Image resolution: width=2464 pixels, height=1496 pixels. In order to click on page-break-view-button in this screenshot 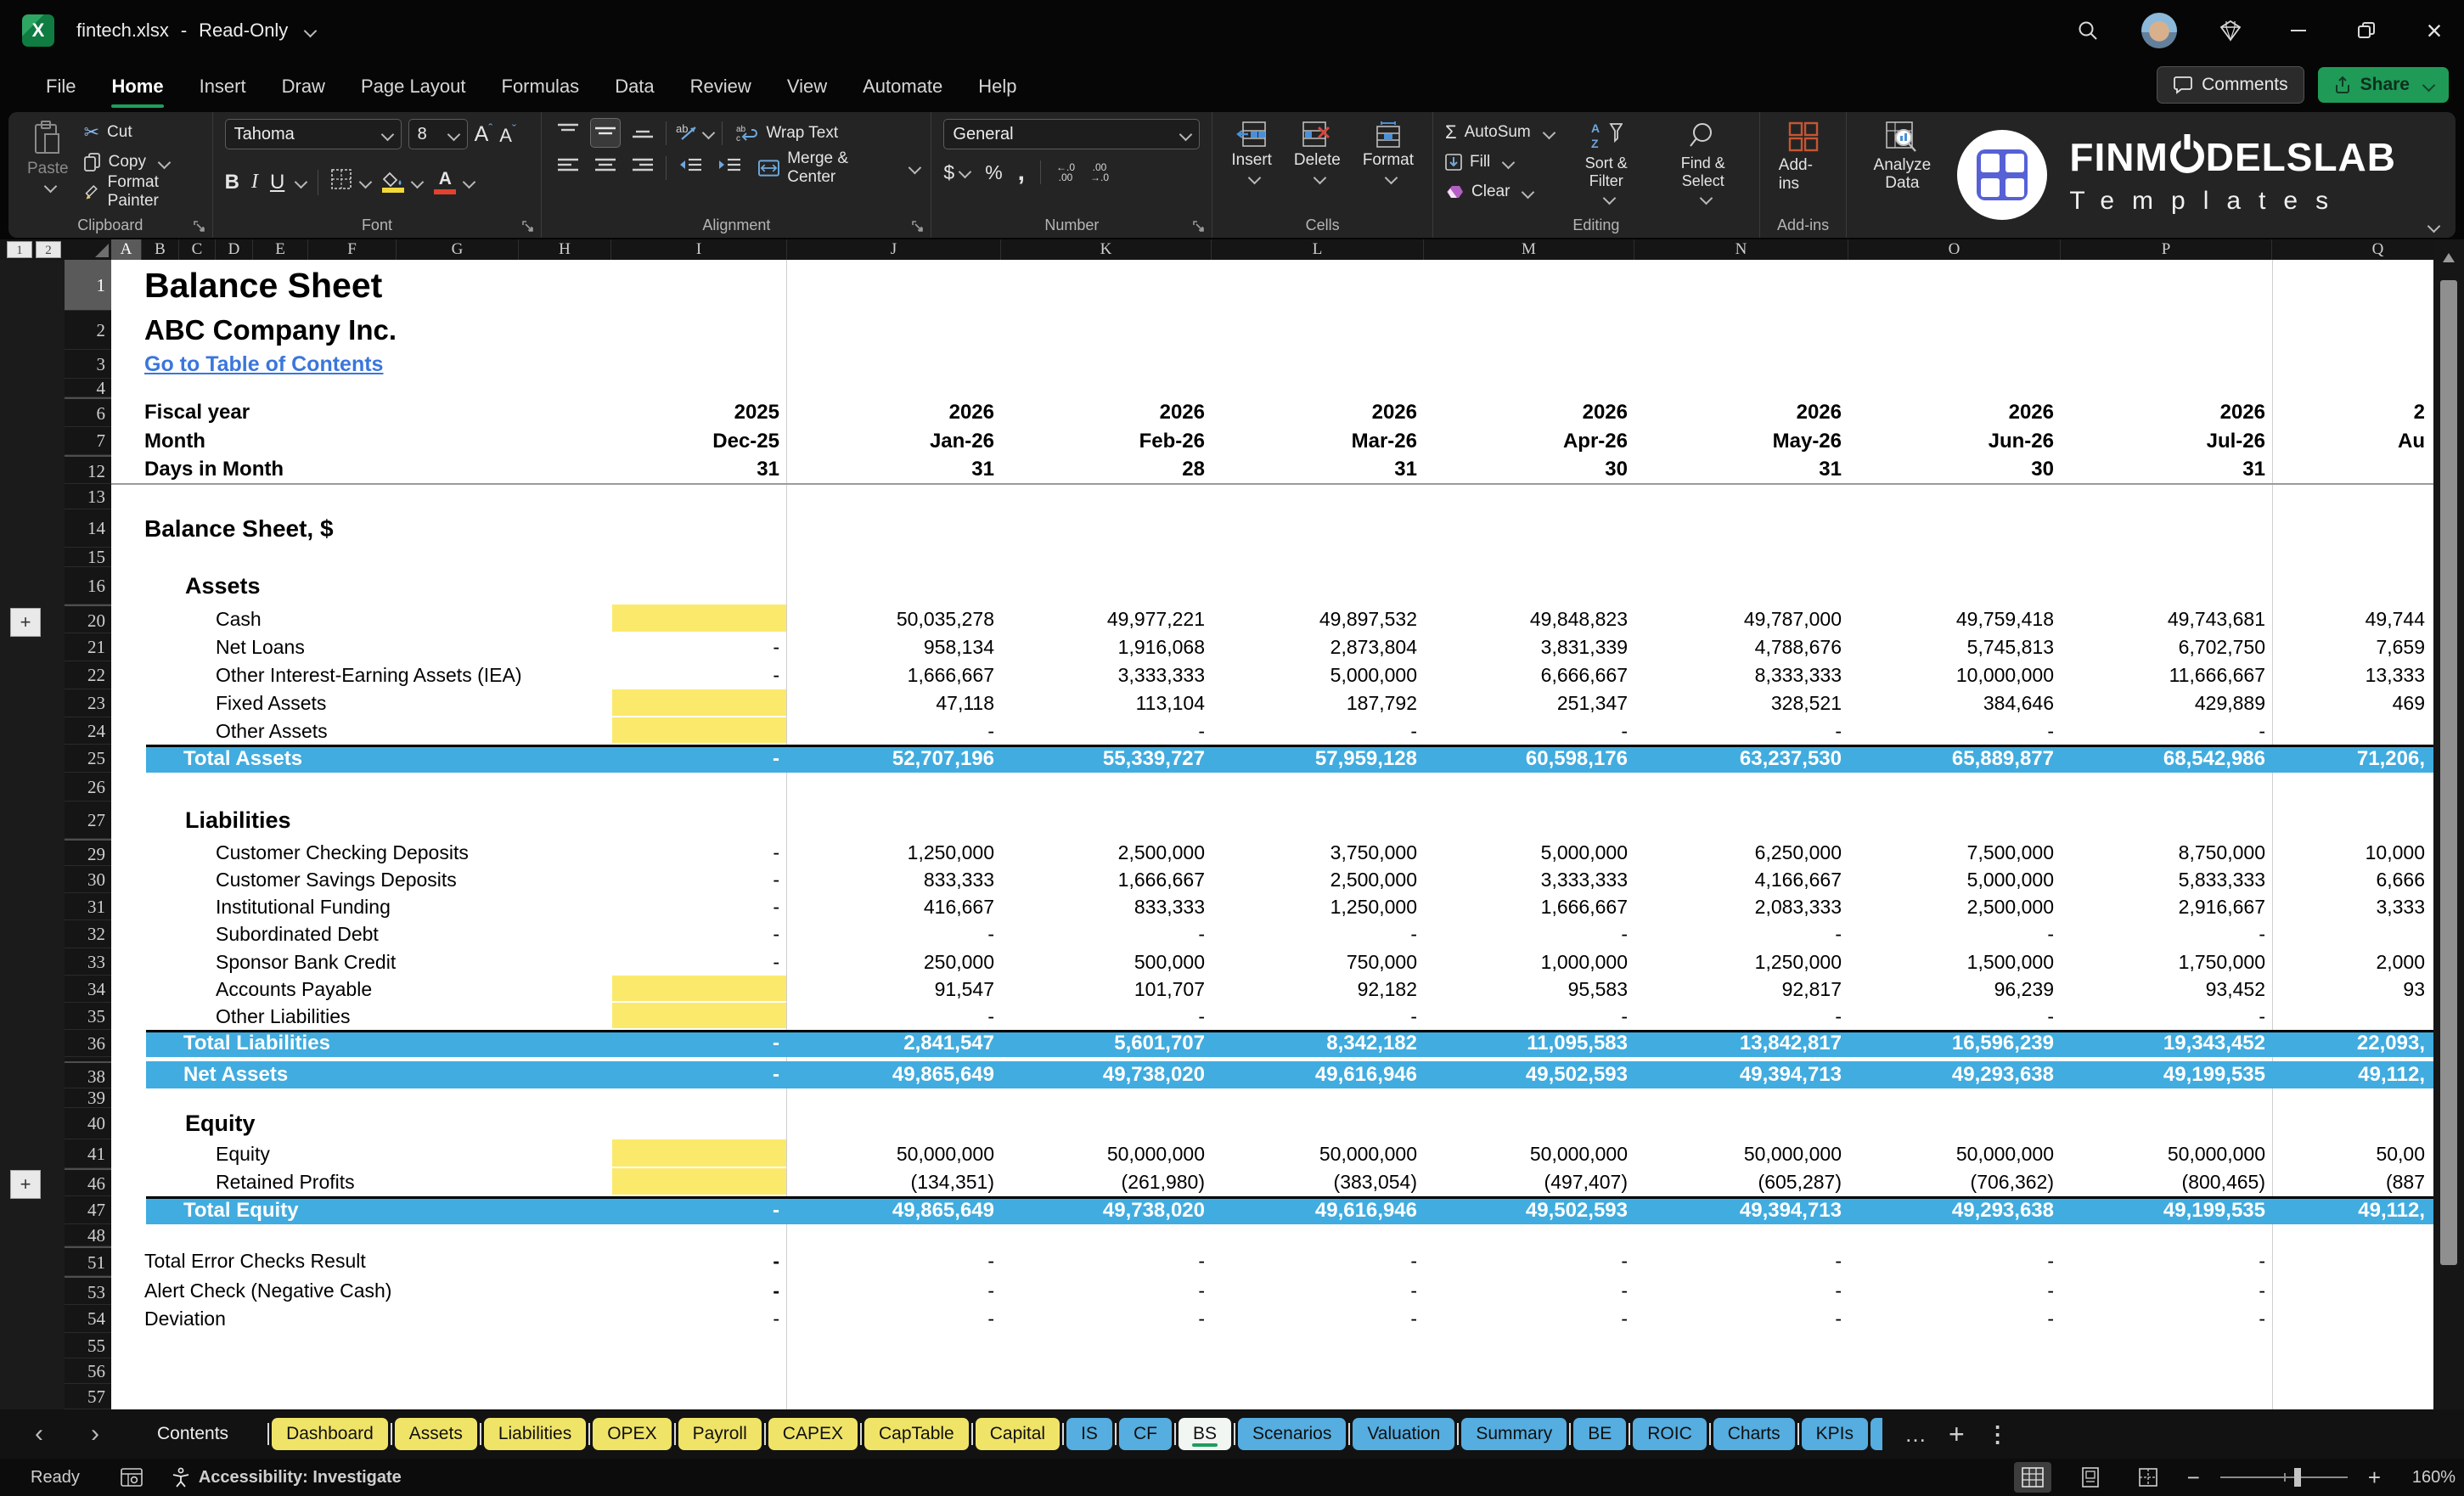, I will do `click(2148, 1477)`.